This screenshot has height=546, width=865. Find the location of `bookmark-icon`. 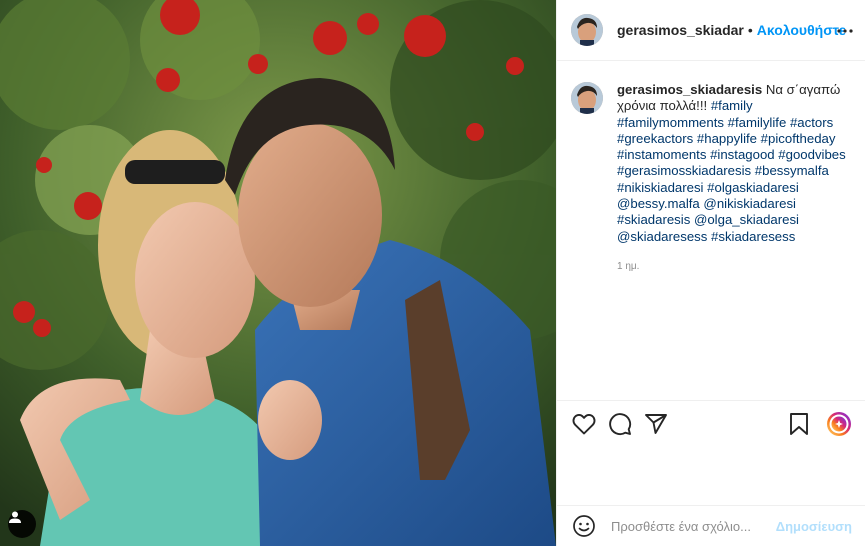

bookmark-icon is located at coordinates (799, 423).